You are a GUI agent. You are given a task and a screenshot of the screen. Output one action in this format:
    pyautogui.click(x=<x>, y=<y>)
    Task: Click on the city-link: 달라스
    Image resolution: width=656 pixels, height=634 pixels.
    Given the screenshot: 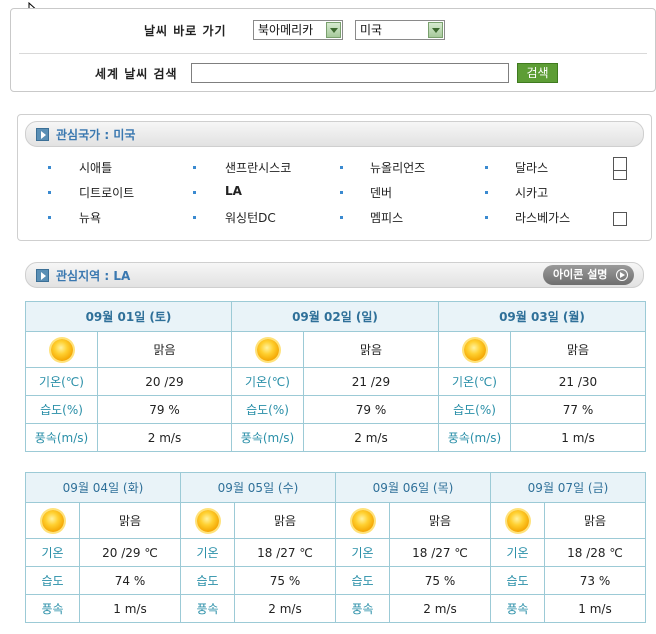 What is the action you would take?
    pyautogui.click(x=531, y=167)
    